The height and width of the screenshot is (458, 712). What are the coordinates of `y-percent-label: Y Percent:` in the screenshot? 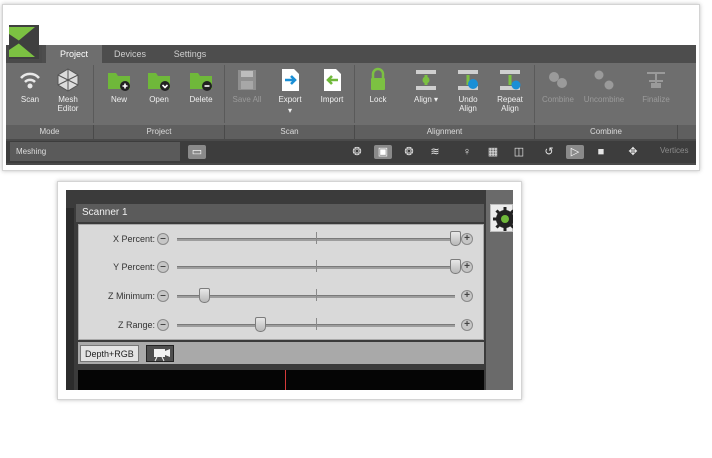 It's located at (134, 267).